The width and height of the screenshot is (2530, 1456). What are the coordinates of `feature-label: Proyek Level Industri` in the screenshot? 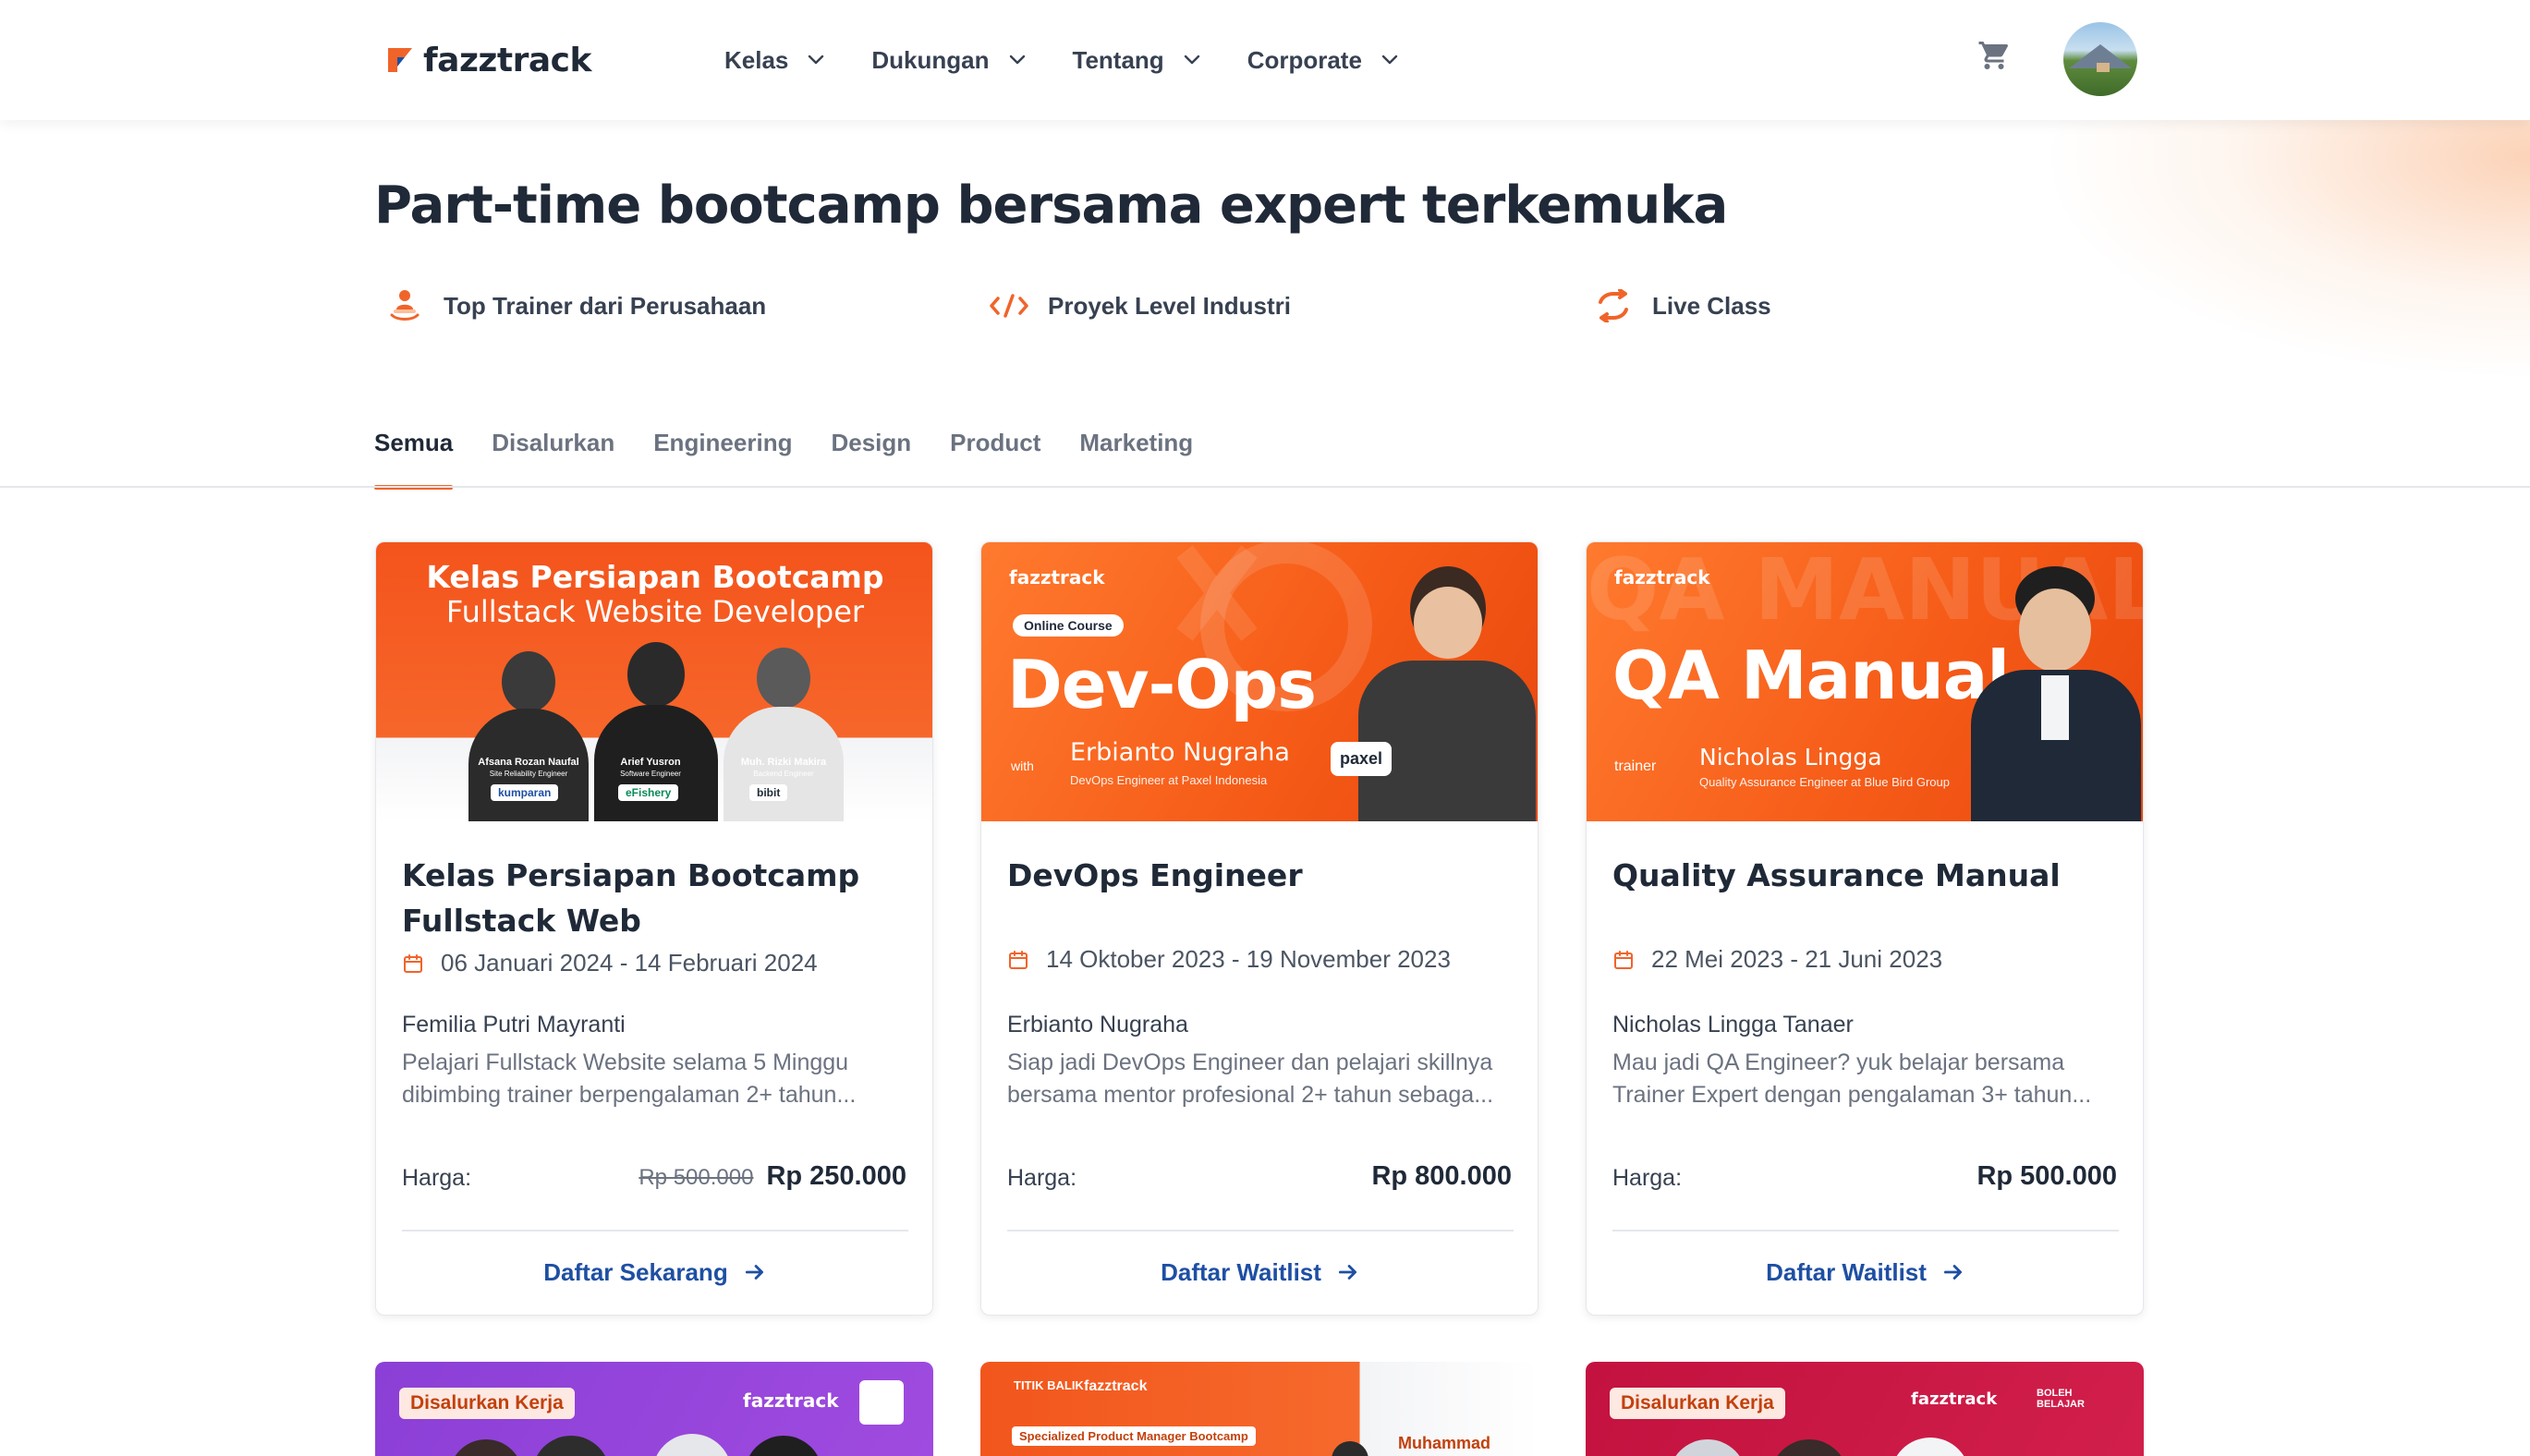 It's located at (1169, 305).